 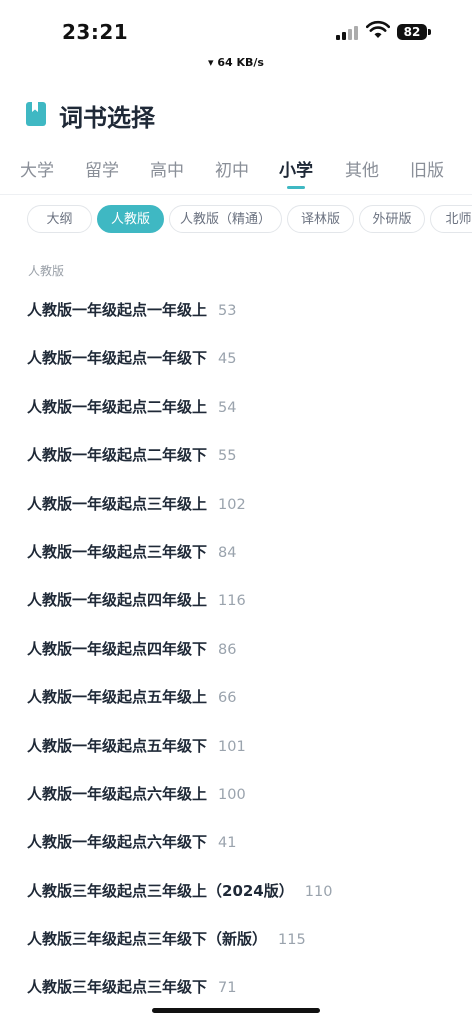 I want to click on book-name: 人教版一年级起点二年级下, so click(x=117, y=455).